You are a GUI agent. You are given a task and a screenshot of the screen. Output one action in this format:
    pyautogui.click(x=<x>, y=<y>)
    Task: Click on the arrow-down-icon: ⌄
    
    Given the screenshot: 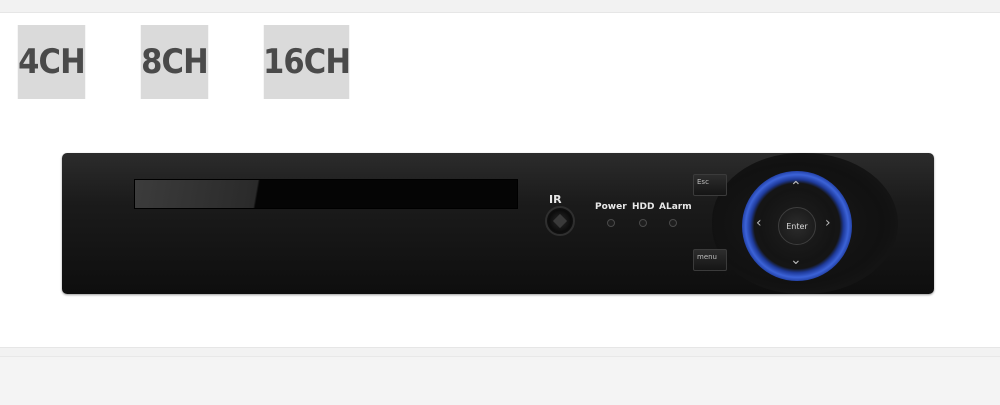 What is the action you would take?
    pyautogui.click(x=796, y=260)
    